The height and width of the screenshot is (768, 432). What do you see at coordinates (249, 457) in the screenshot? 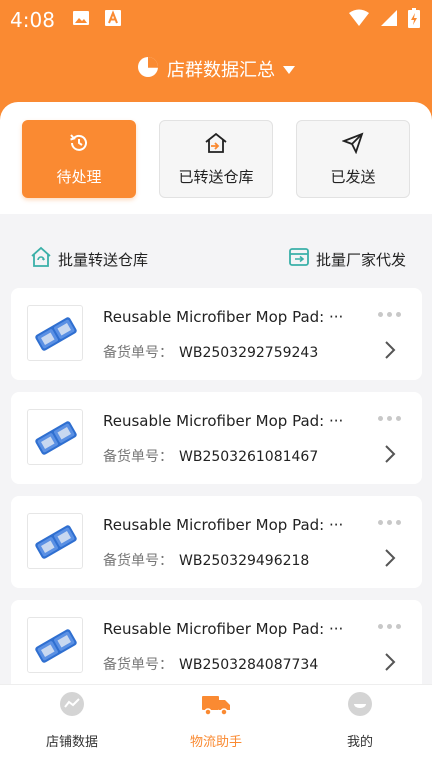
I see `order-number: WB2503261081467` at bounding box center [249, 457].